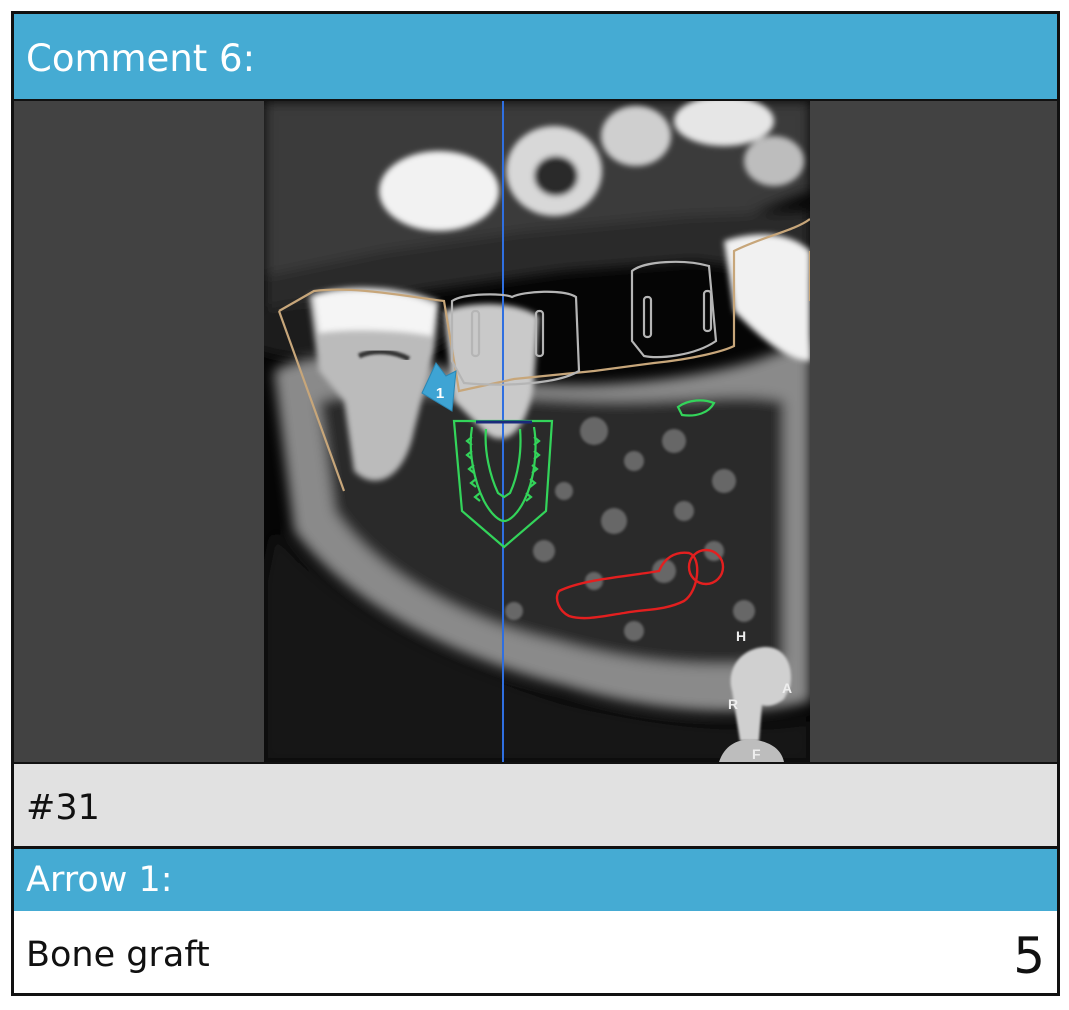 The image size is (1069, 1010). Describe the element at coordinates (741, 636) in the screenshot. I see `orientation-top: H` at that location.